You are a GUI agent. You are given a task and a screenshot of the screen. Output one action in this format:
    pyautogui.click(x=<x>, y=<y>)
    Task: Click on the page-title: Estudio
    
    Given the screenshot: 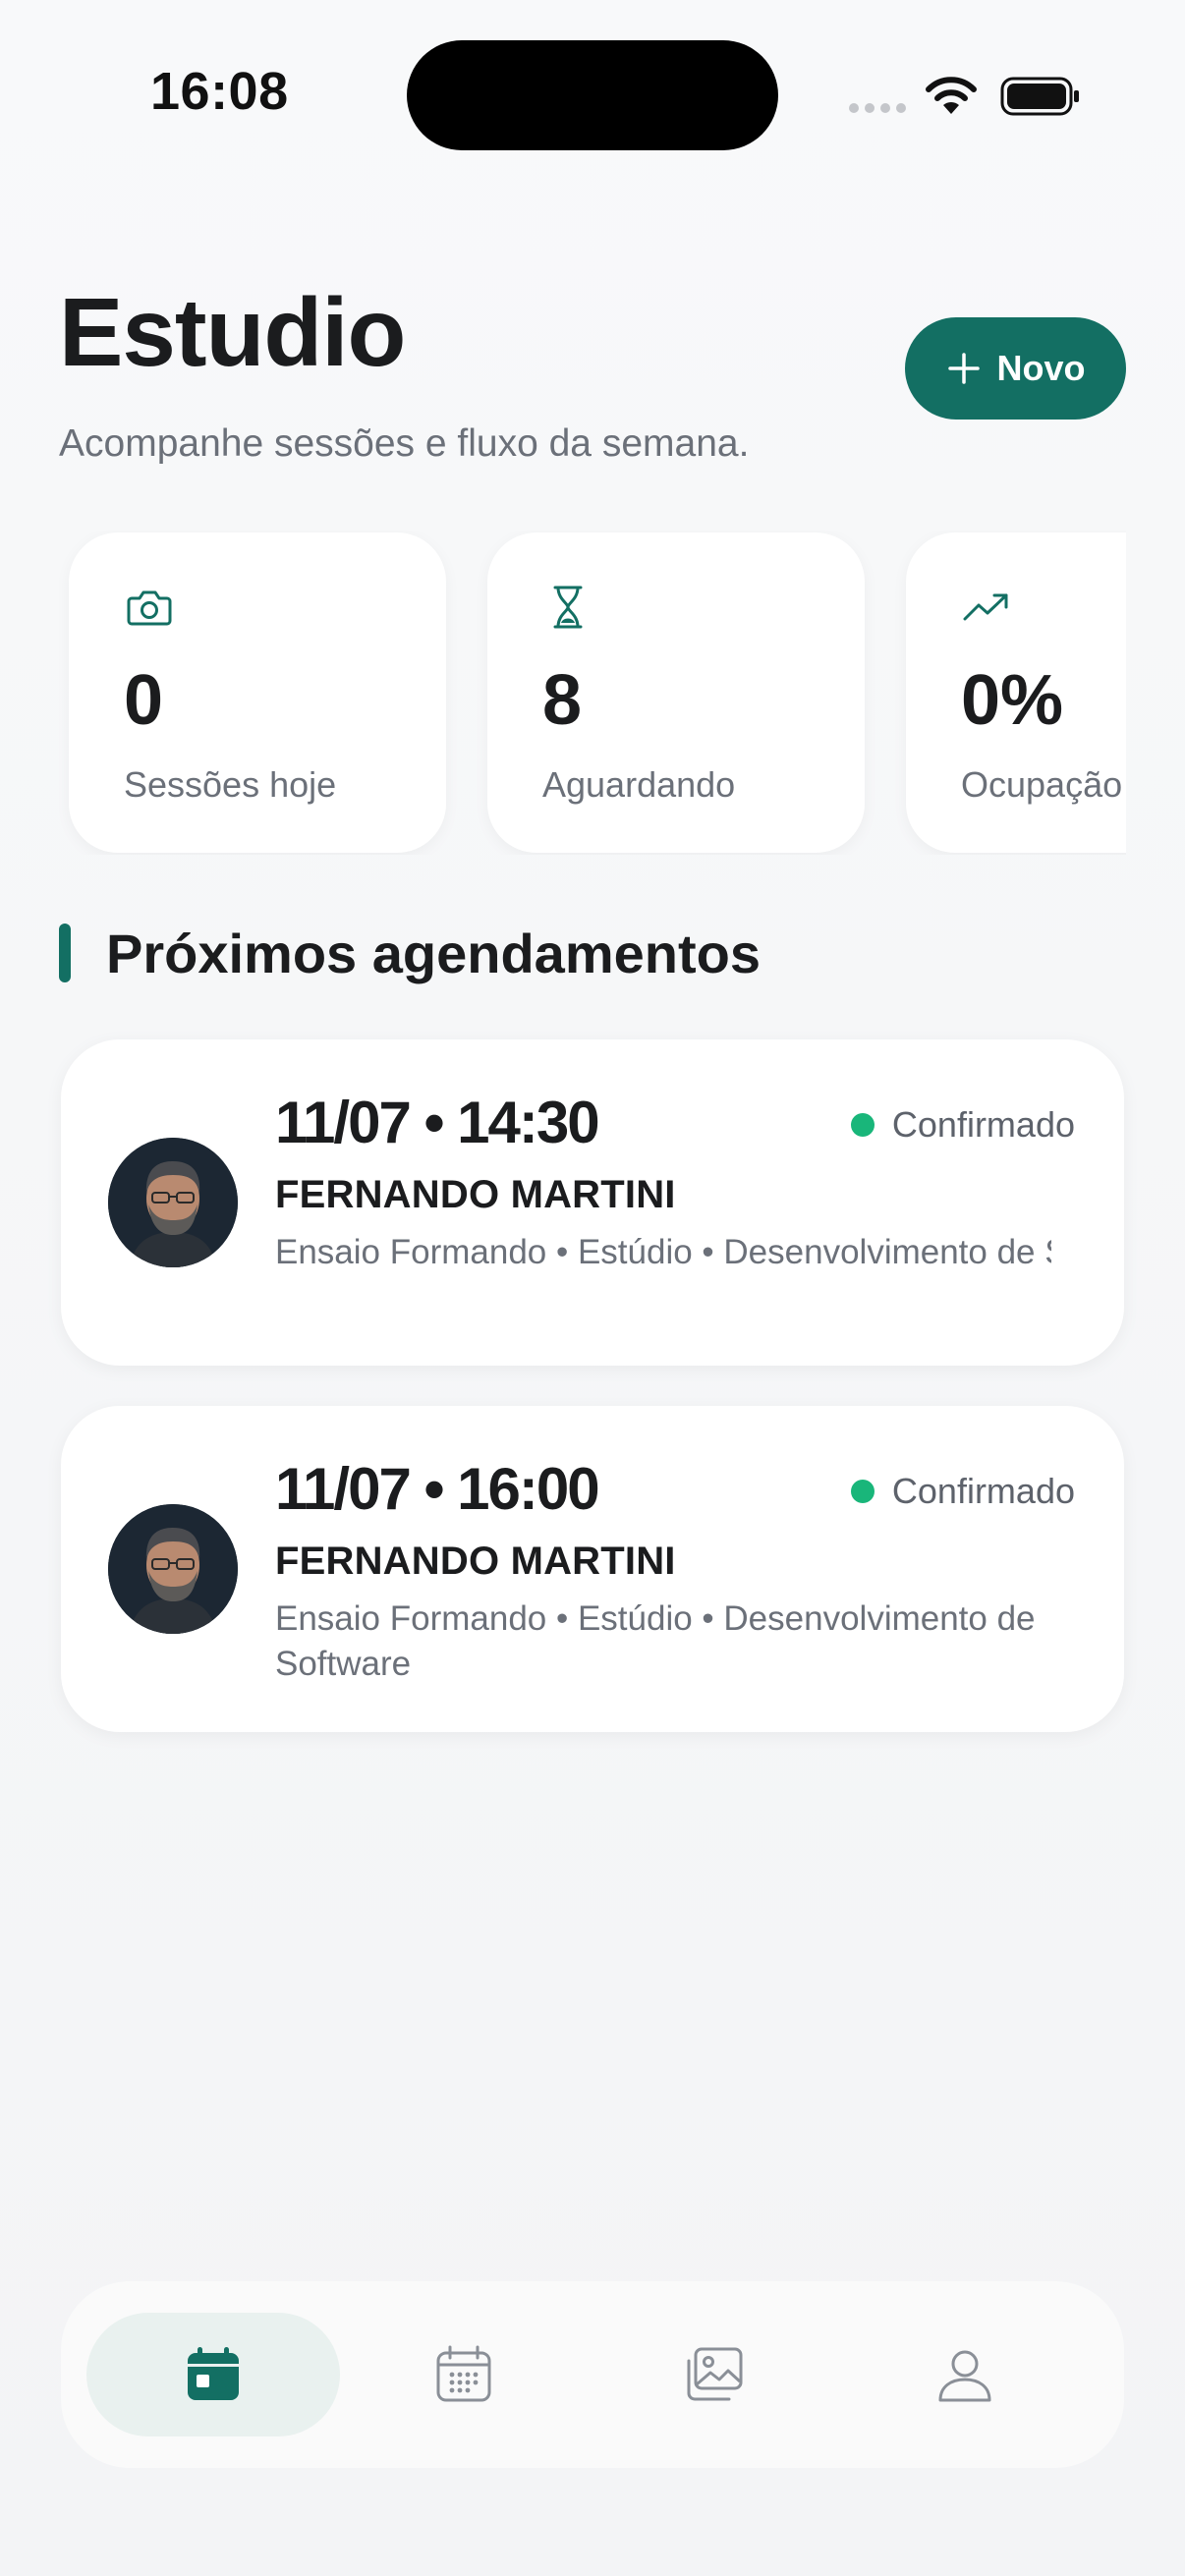 What is the action you would take?
    pyautogui.click(x=232, y=332)
    